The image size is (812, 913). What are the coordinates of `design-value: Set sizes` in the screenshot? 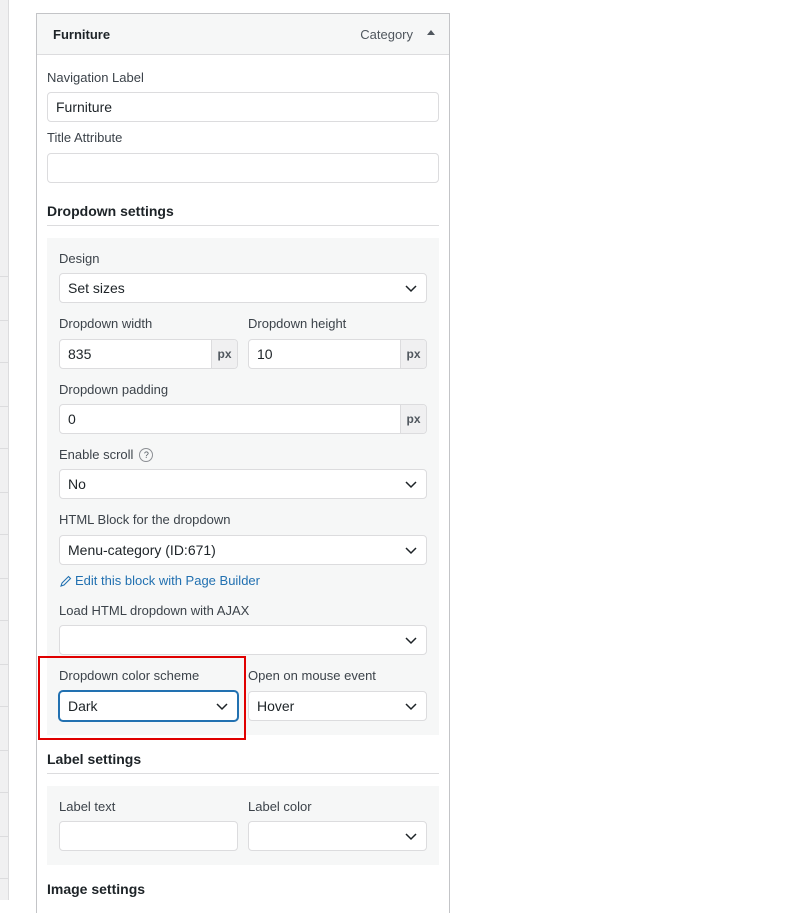 It's located at (96, 288).